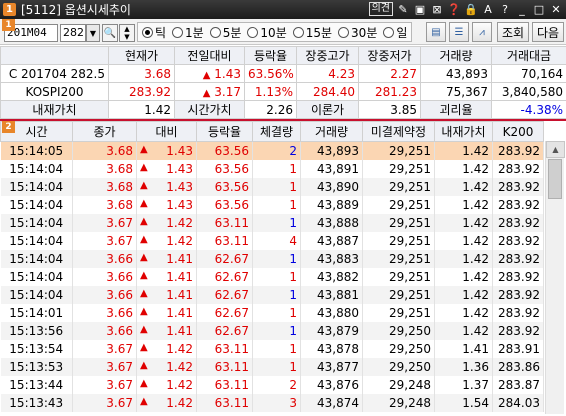 The image size is (566, 416). I want to click on radio-1min: 1분, so click(188, 32).